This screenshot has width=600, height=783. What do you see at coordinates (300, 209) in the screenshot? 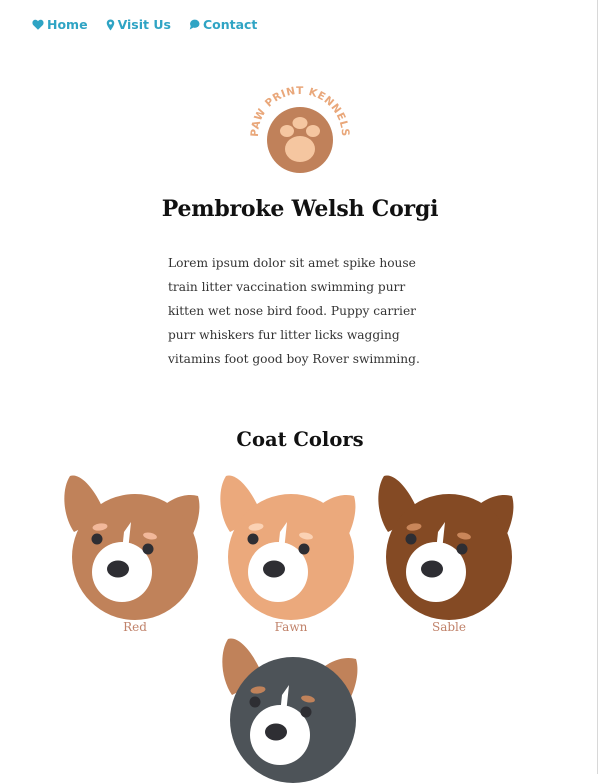
I see `page-title: Pembroke Welsh Corgi` at bounding box center [300, 209].